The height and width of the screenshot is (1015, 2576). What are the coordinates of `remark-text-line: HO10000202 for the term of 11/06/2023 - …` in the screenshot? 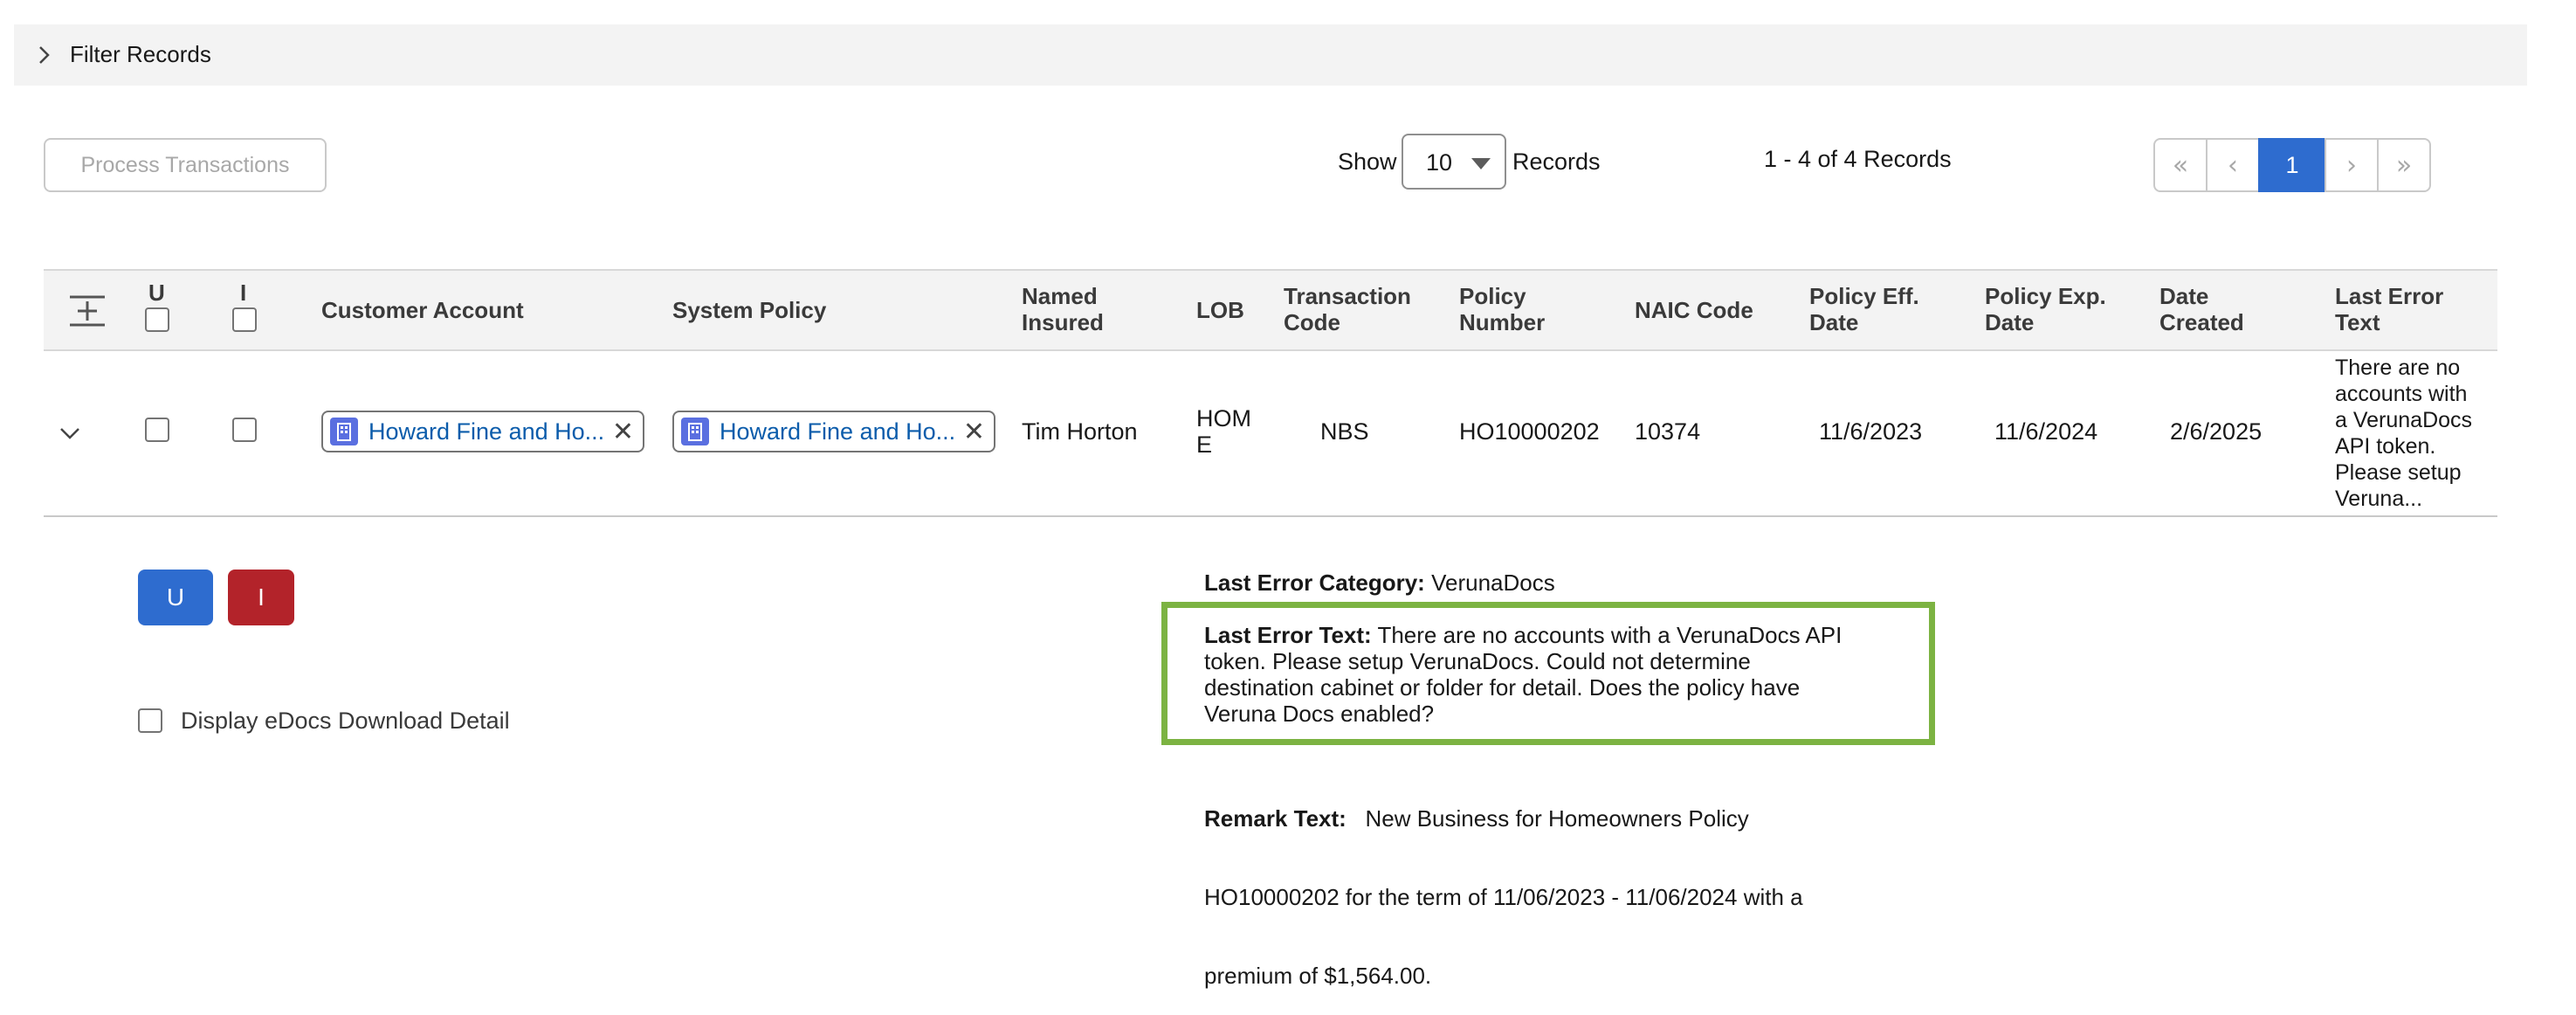 It's located at (1503, 897).